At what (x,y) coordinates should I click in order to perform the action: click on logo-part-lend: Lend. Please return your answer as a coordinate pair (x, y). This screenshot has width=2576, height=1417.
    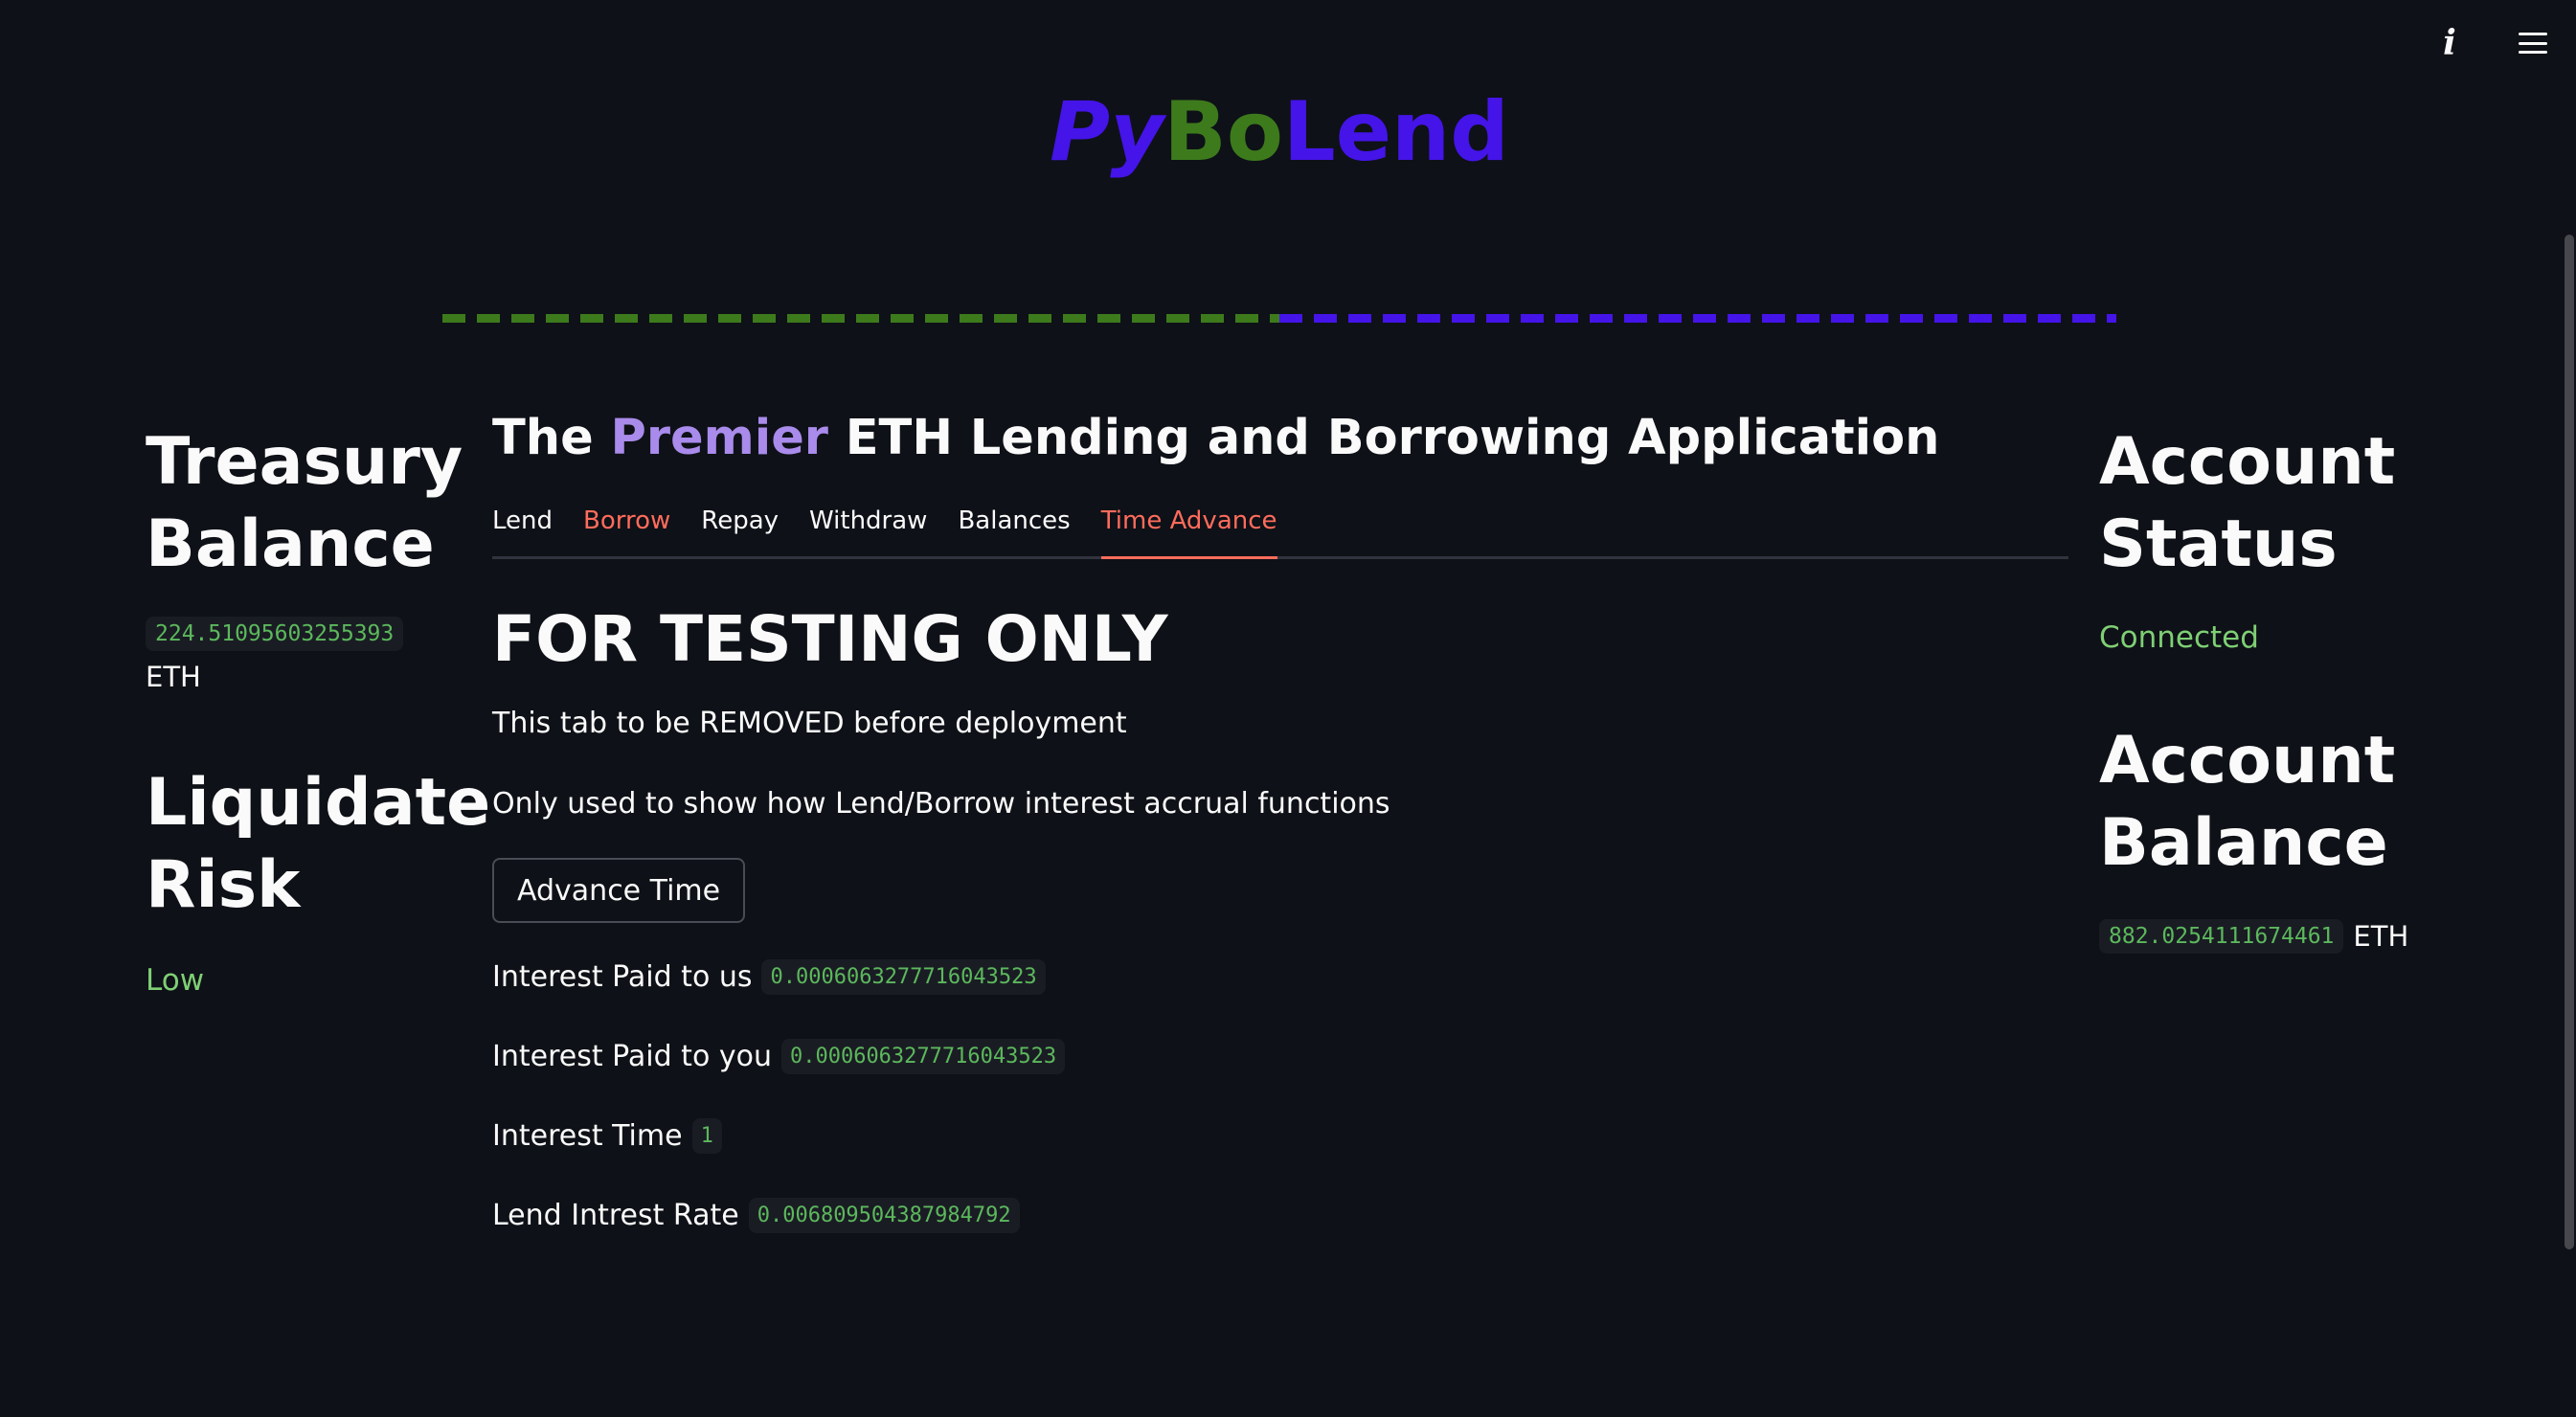
    Looking at the image, I should click on (1395, 132).